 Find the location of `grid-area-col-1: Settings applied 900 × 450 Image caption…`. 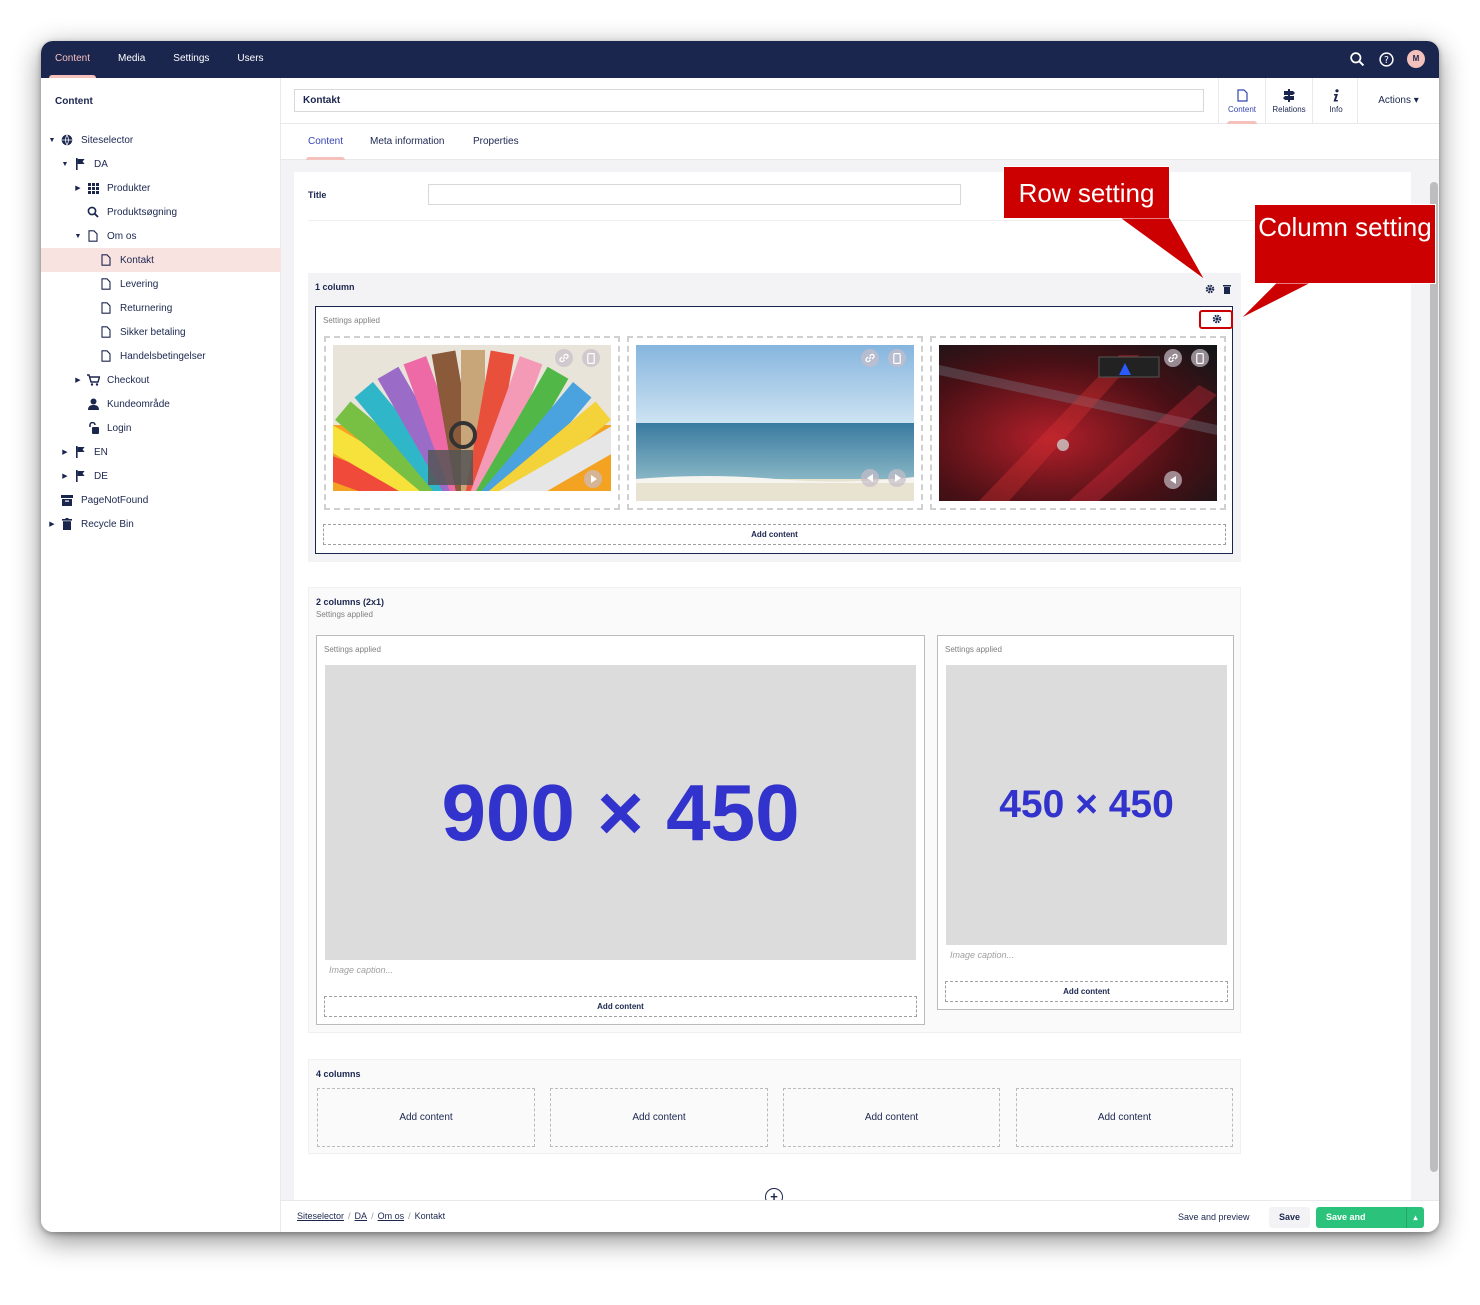

grid-area-col-1: Settings applied 900 × 450 Image caption… is located at coordinates (620, 830).